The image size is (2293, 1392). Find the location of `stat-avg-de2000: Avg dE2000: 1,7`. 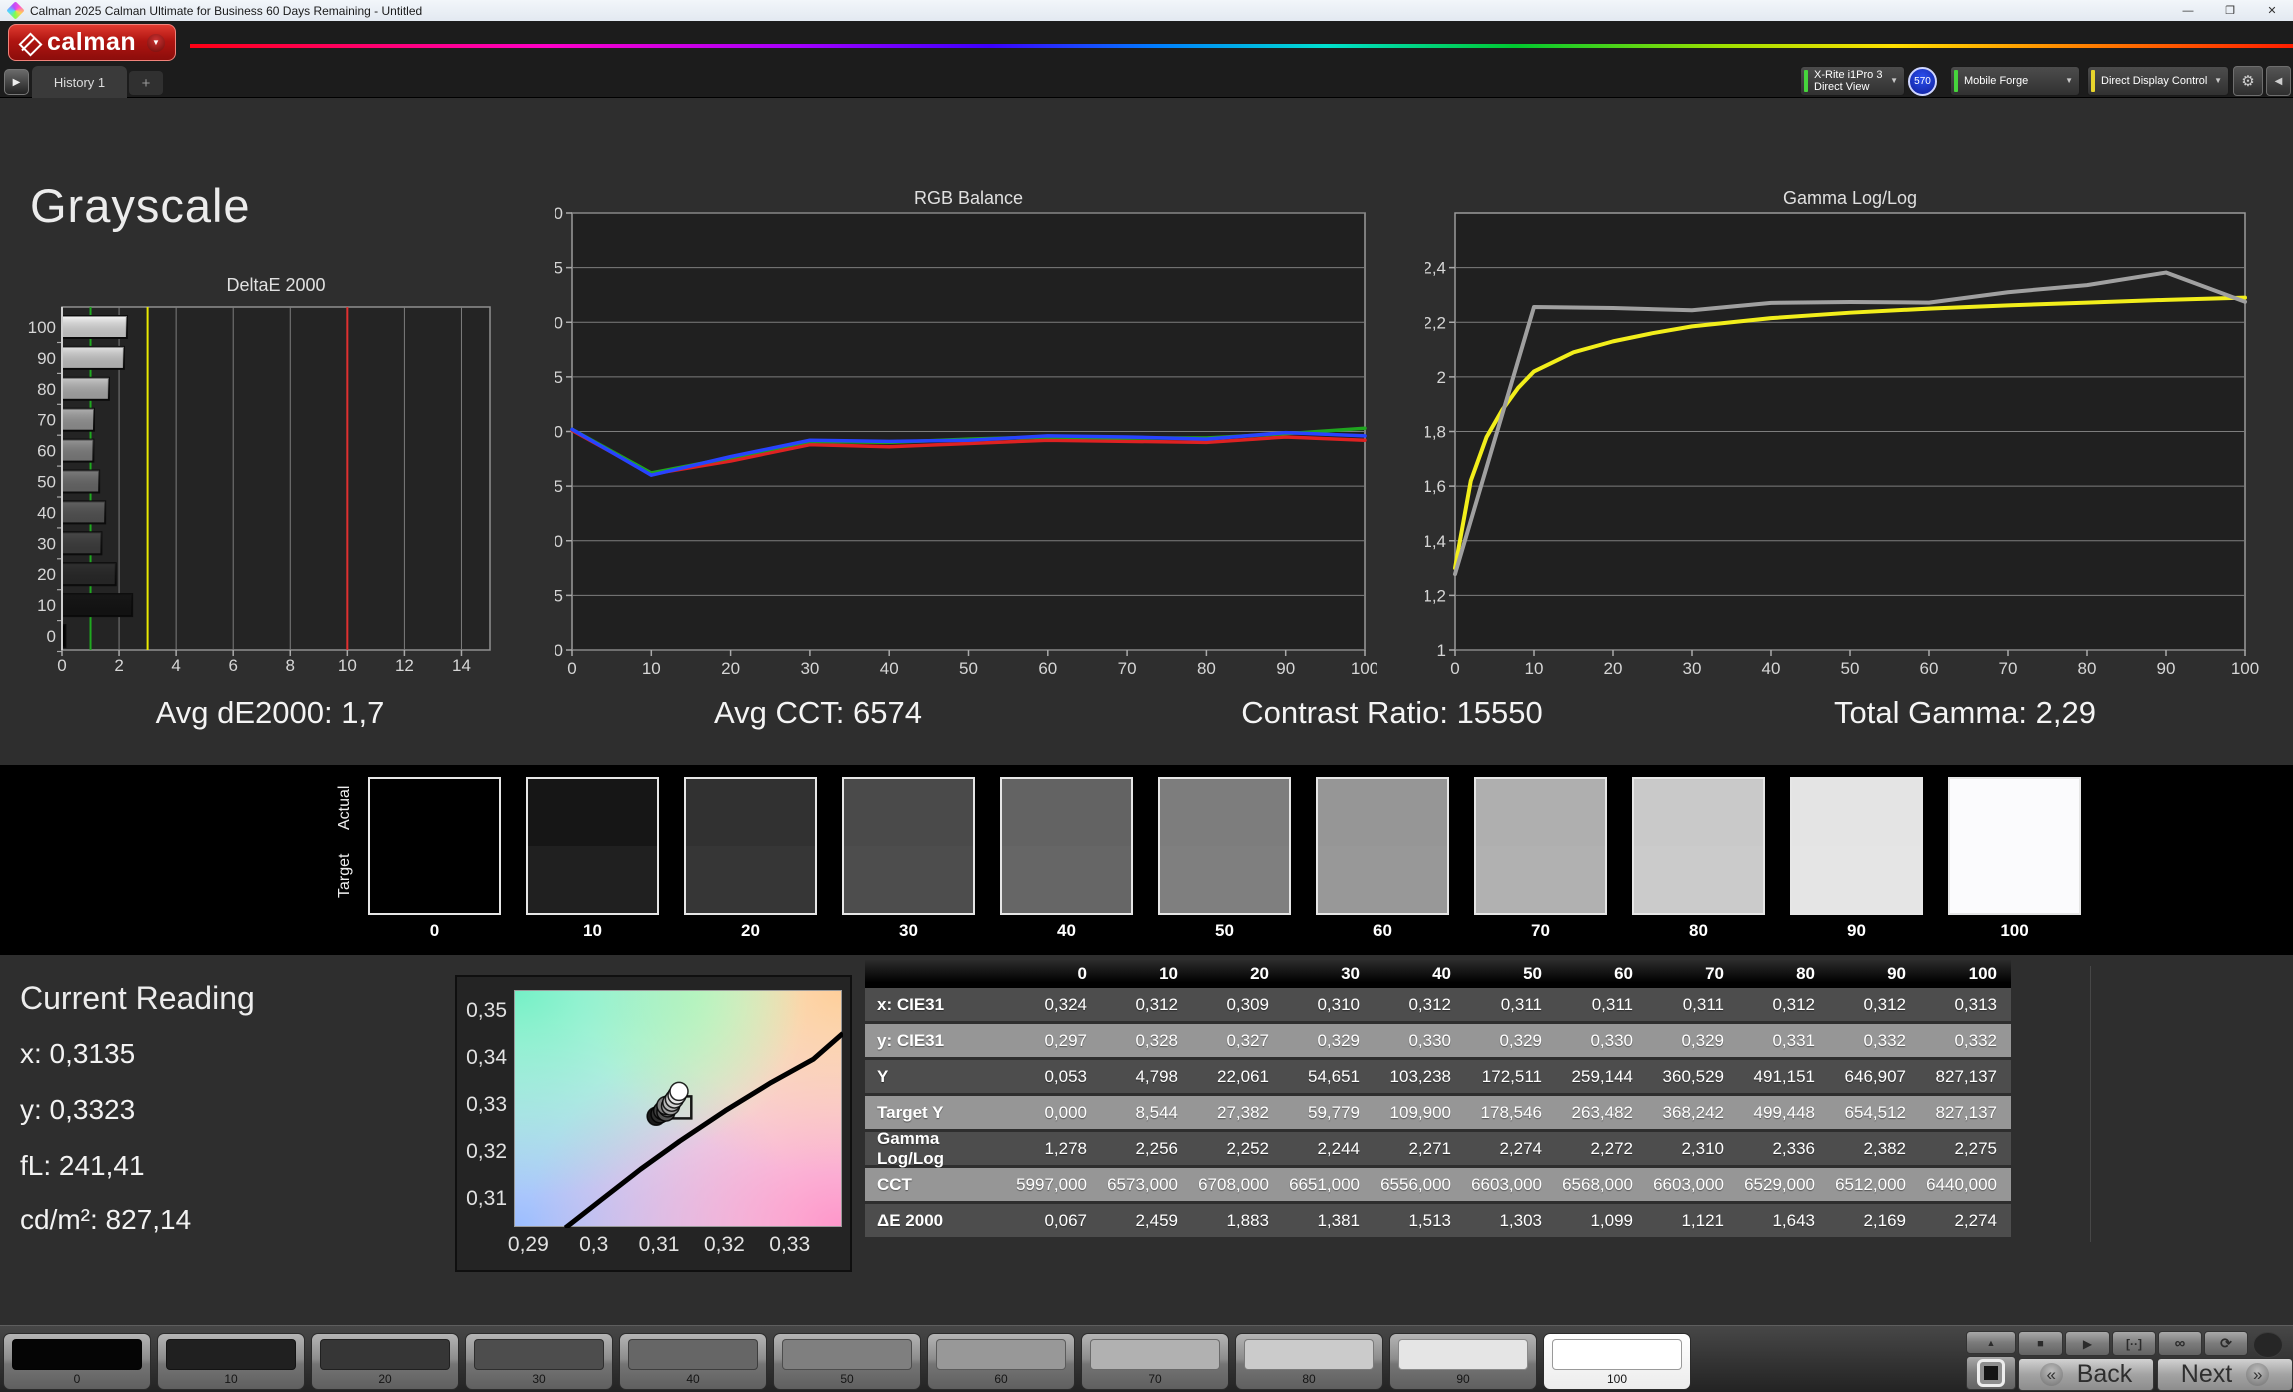

stat-avg-de2000: Avg dE2000: 1,7 is located at coordinates (270, 712).